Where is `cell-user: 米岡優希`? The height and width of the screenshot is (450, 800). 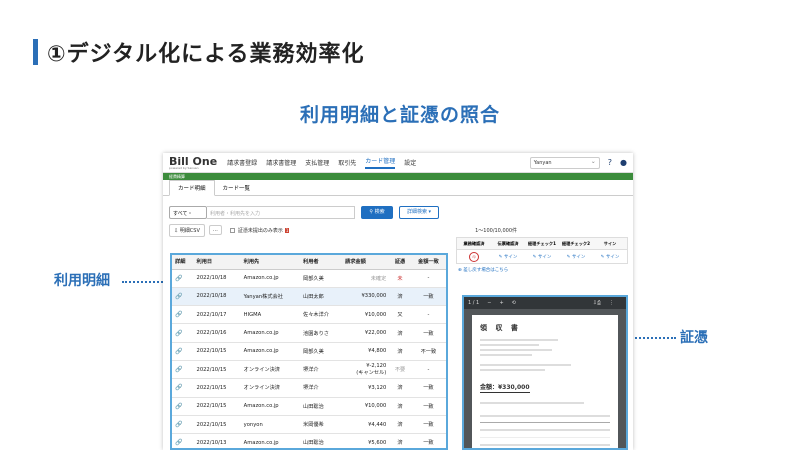
cell-user: 米岡優希 is located at coordinates (321, 425).